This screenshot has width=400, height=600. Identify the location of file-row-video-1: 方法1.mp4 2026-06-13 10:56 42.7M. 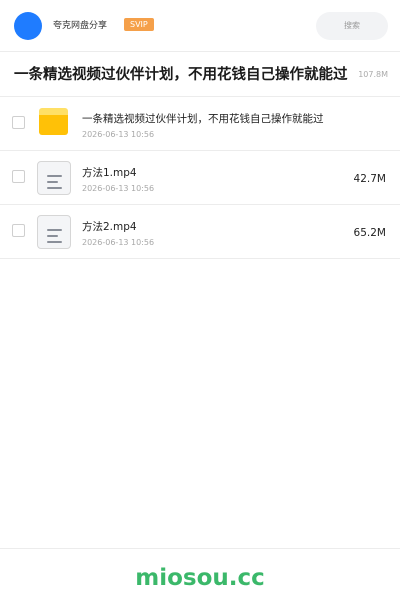
(200, 178).